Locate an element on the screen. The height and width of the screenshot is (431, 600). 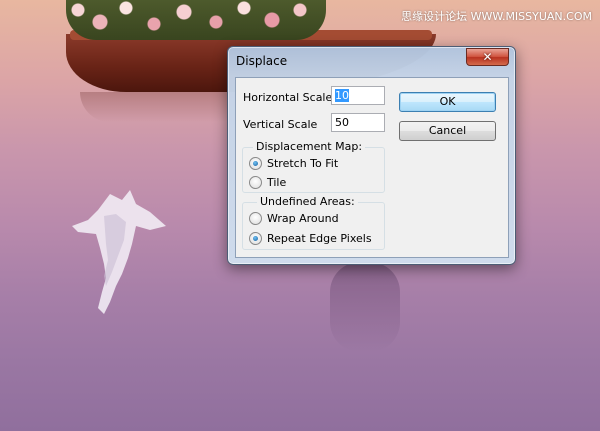
wrap-around-option: Wrap Around is located at coordinates (294, 218).